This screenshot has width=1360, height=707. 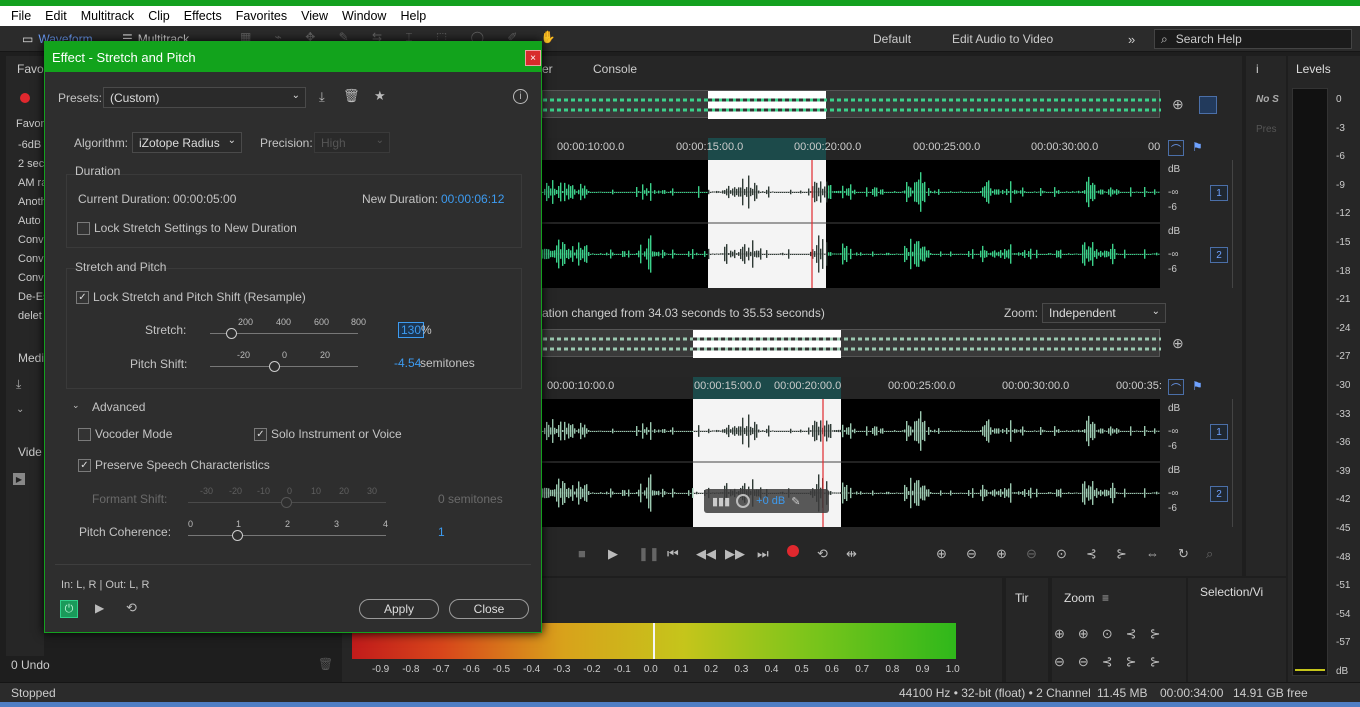 What do you see at coordinates (1105, 598) in the screenshot?
I see `menu-icon: ≡` at bounding box center [1105, 598].